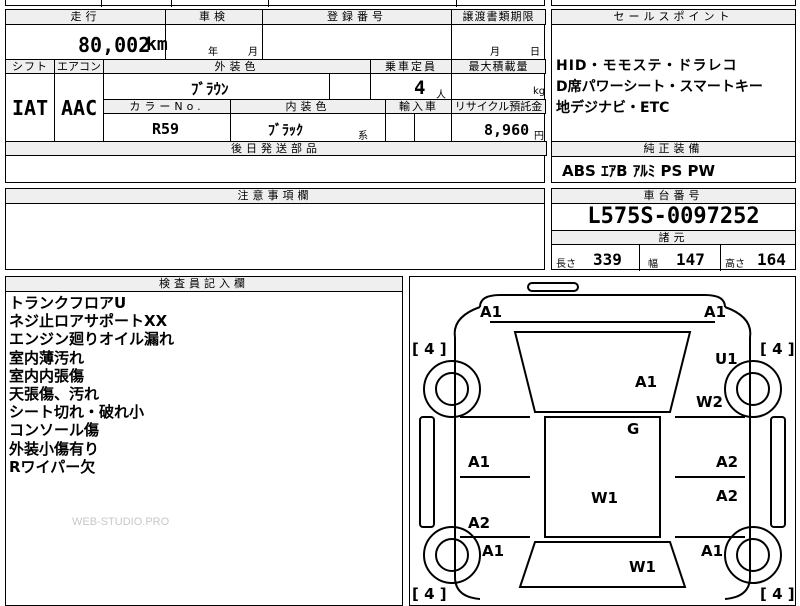  Describe the element at coordinates (54, 430) in the screenshot. I see `memo-line: コンソール傷` at that location.